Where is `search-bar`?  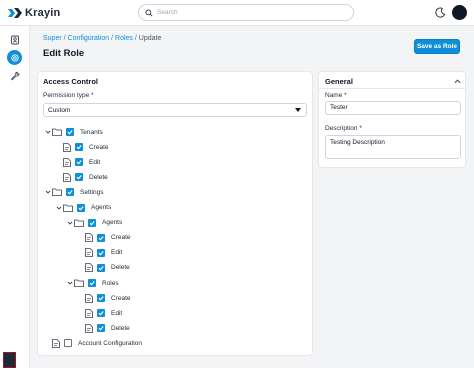
search-bar is located at coordinates (246, 12).